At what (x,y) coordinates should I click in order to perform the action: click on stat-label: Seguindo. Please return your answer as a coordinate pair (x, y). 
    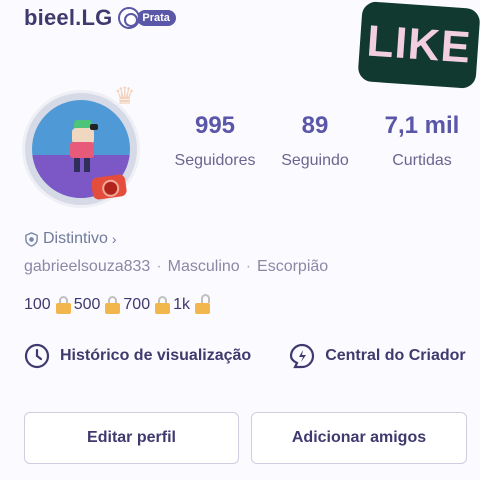
    Looking at the image, I should click on (315, 160).